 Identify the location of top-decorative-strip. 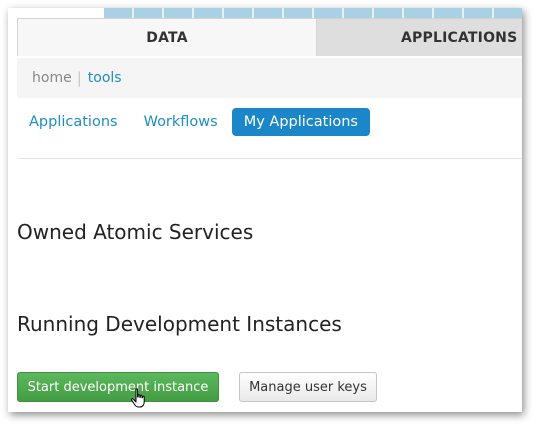
(265, 13).